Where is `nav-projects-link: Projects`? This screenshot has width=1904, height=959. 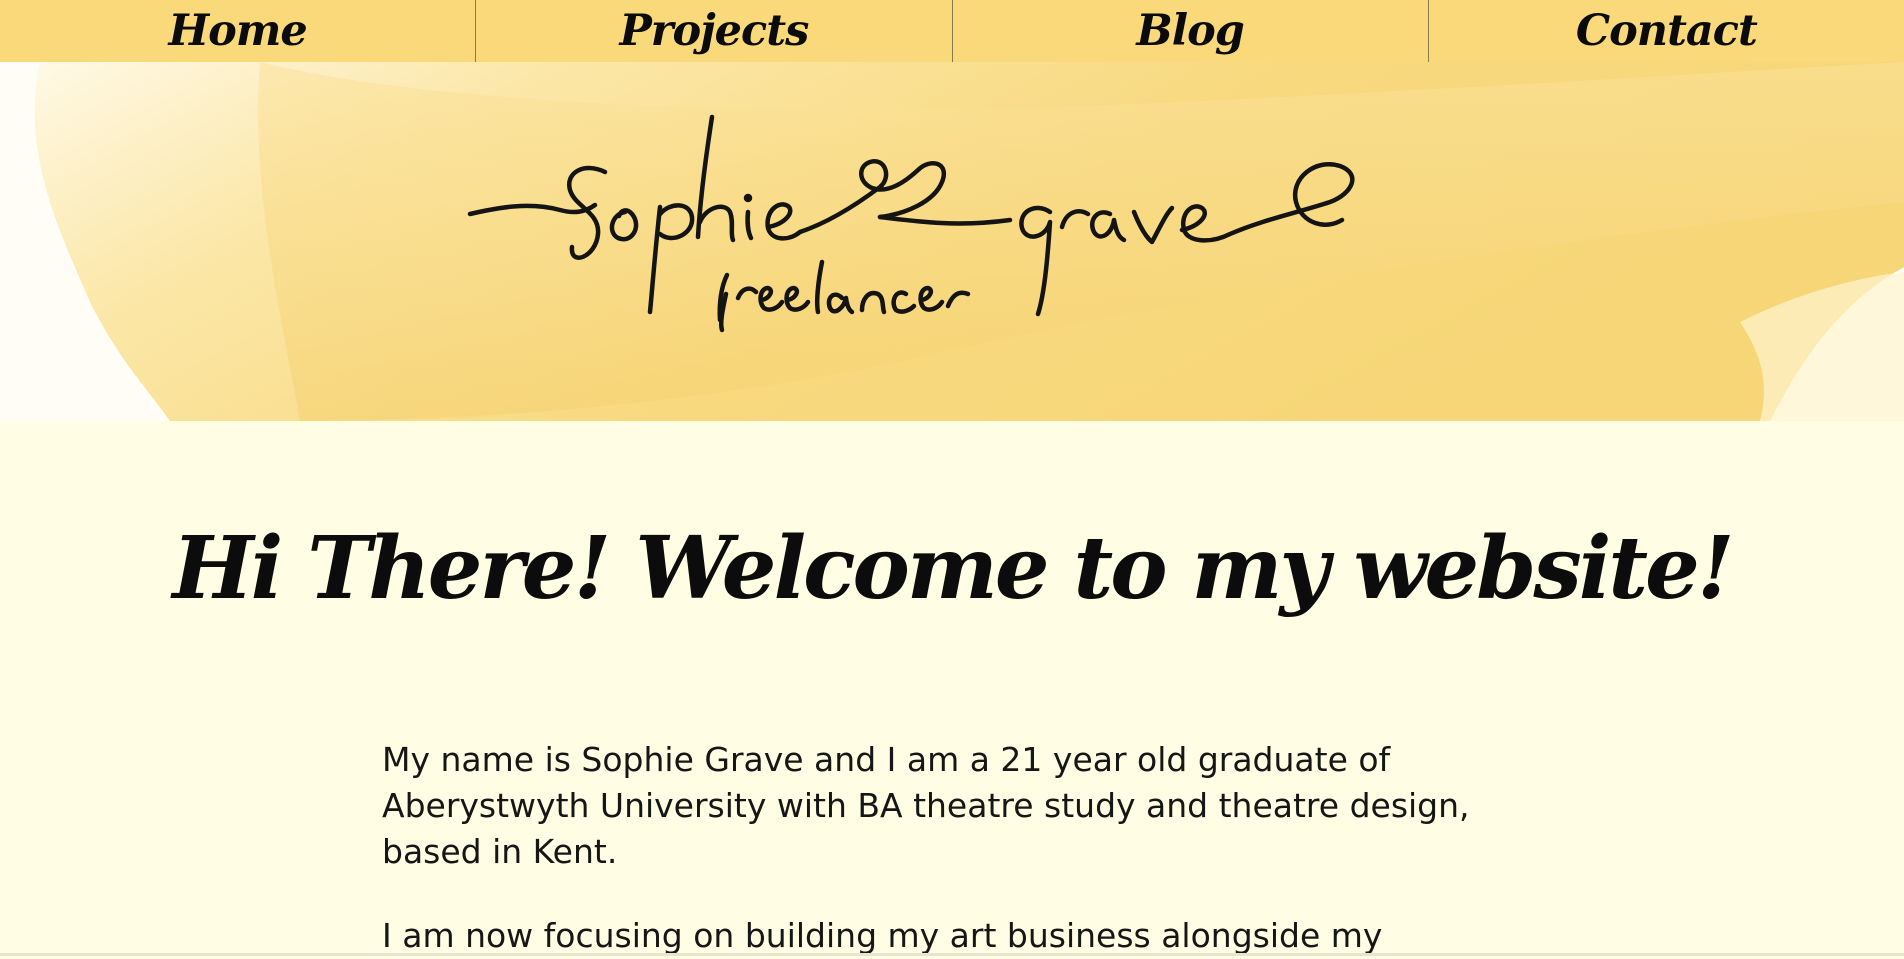
nav-projects-link: Projects is located at coordinates (713, 31).